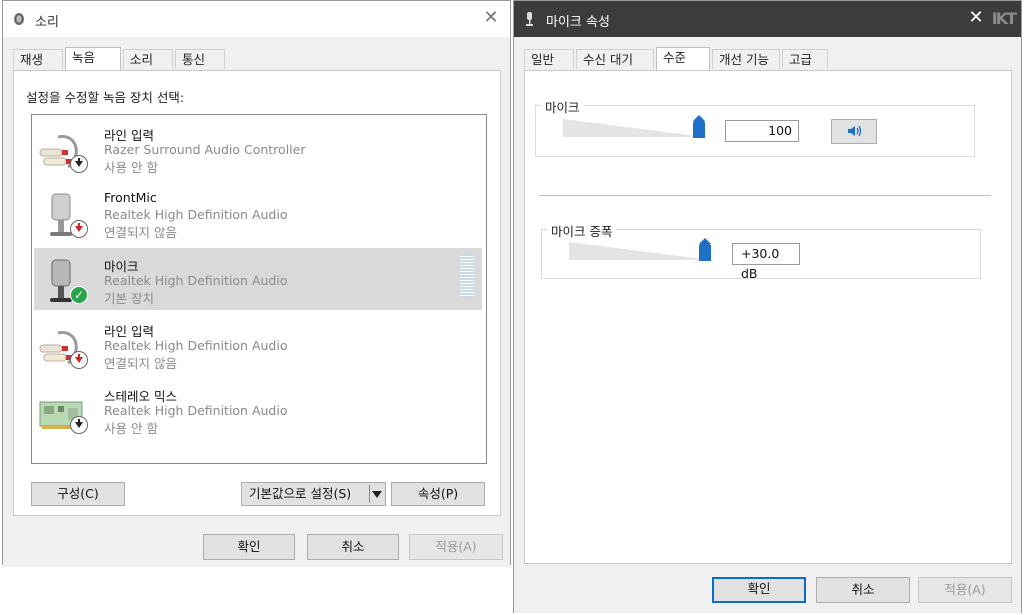  I want to click on mute-toggle-button, so click(854, 131).